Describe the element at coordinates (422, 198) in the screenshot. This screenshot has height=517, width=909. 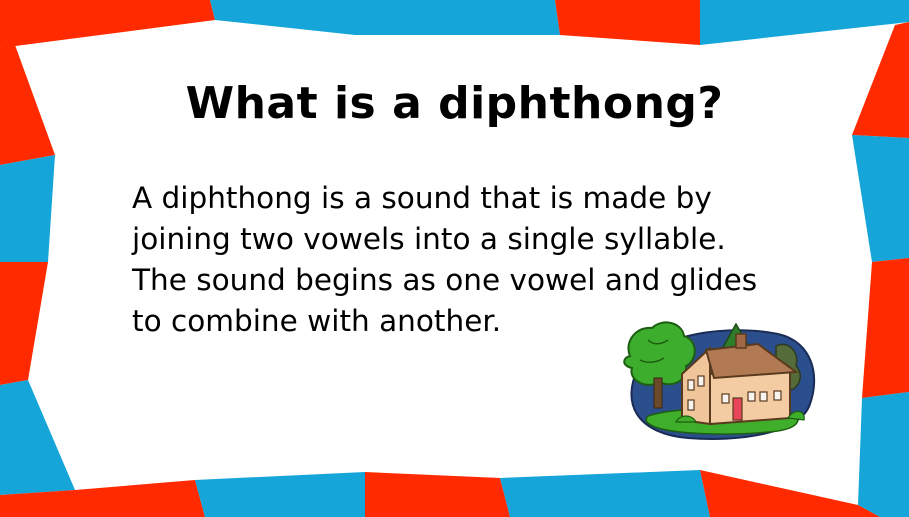
I see `body-line: A diphthong is a sound that is made by` at that location.